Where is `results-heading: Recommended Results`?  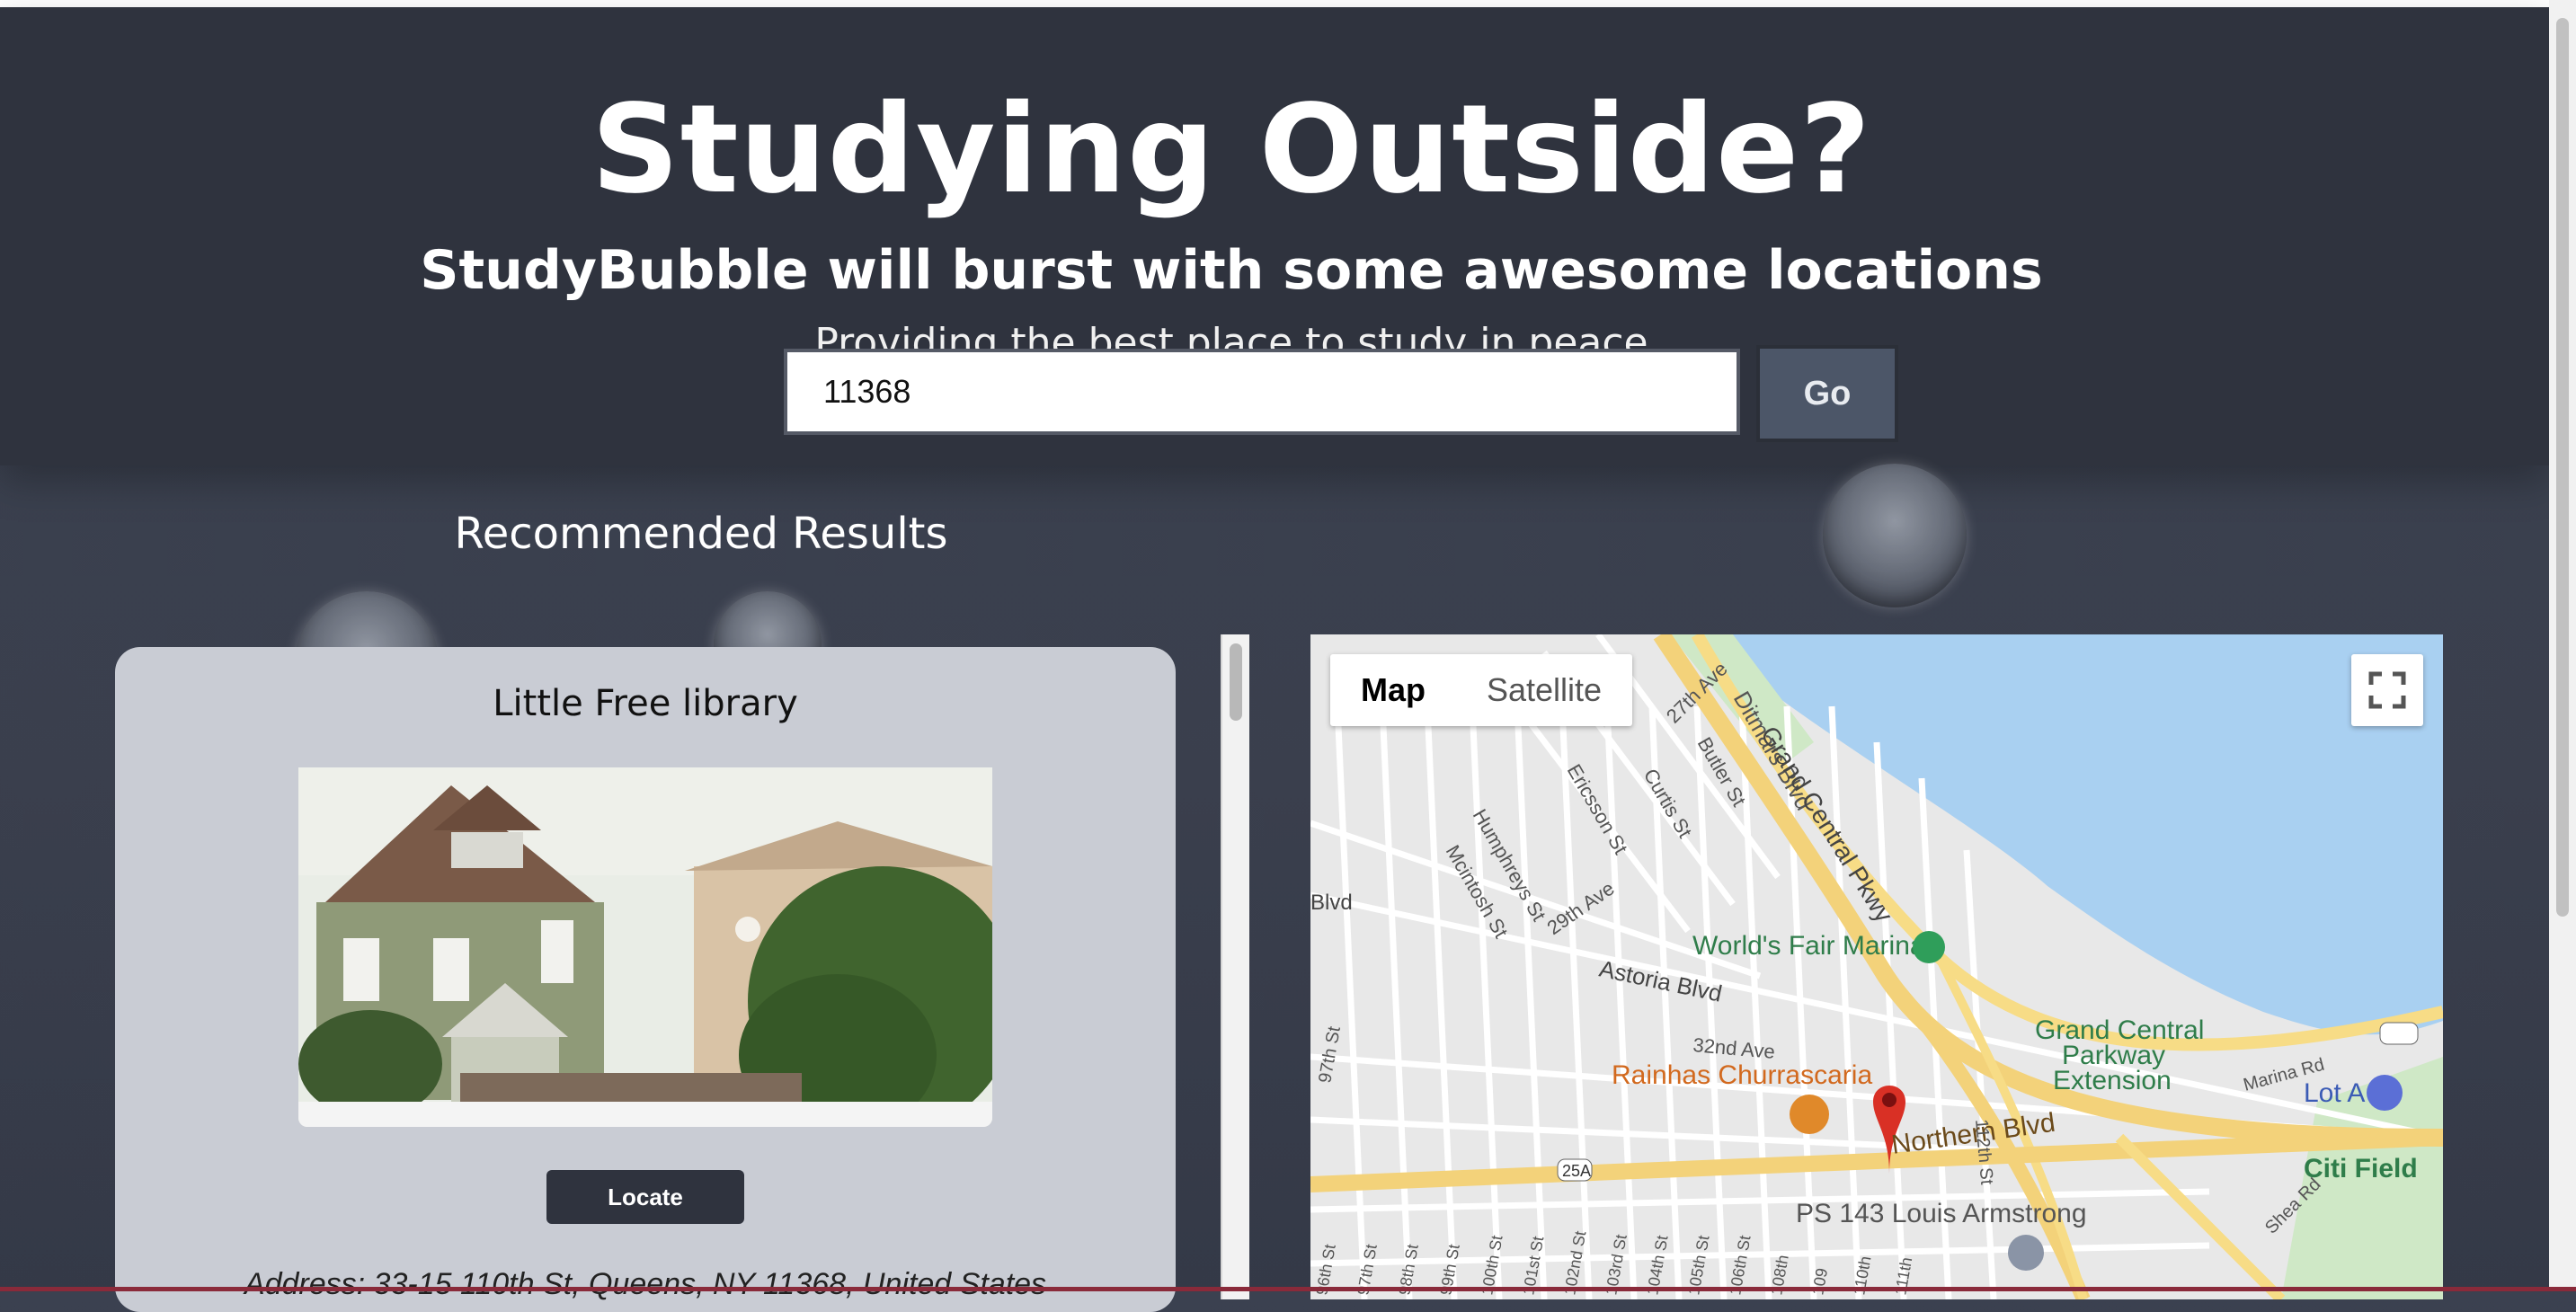 results-heading: Recommended Results is located at coordinates (701, 534).